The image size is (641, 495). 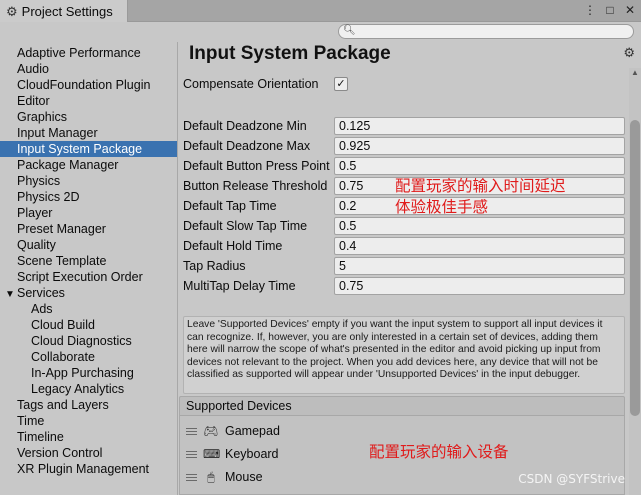 I want to click on sidebar-item: Cloud Build, so click(x=88, y=325).